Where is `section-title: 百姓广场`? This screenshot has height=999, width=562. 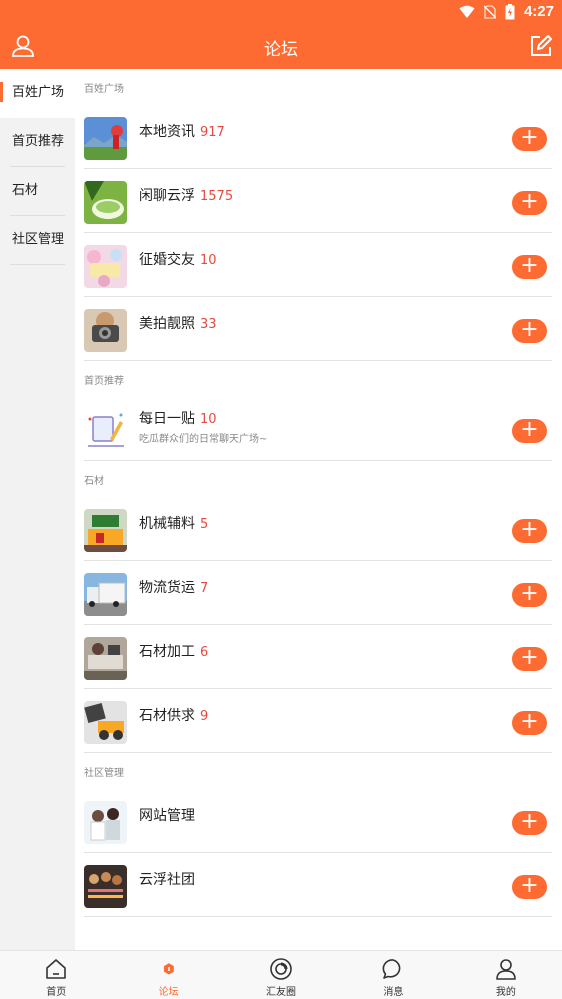 section-title: 百姓广场 is located at coordinates (104, 89).